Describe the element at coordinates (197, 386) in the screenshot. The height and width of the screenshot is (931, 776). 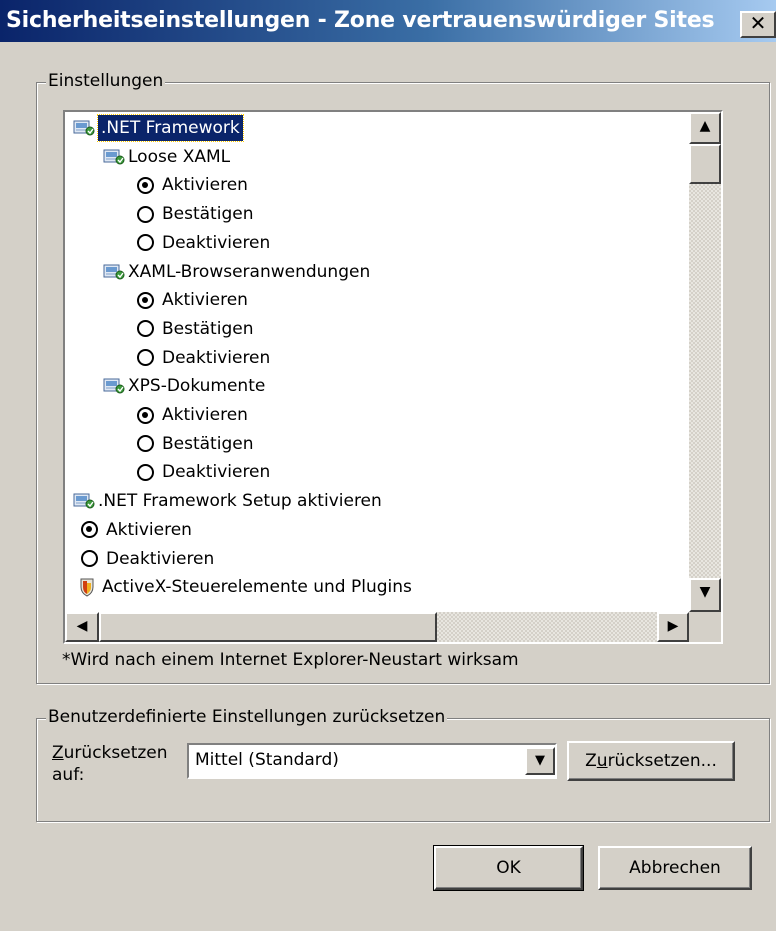
I see `tree-node-label: XPS-Dokumente` at that location.